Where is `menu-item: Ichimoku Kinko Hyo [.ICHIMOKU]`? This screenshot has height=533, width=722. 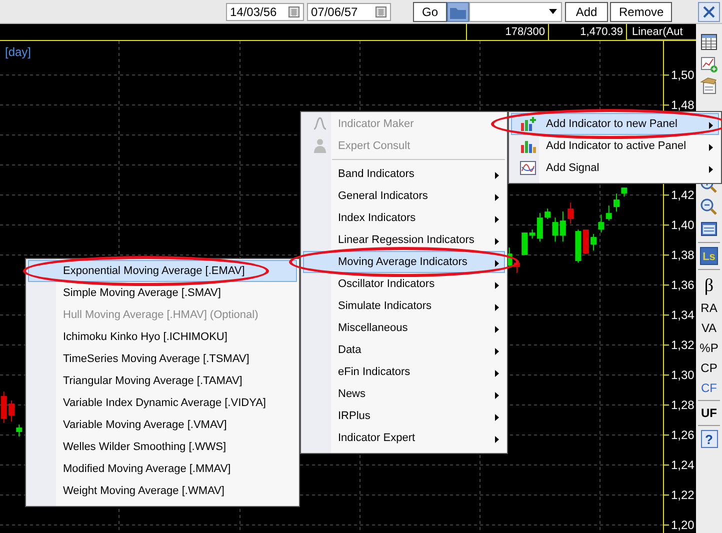
menu-item: Ichimoku Kinko Hyo [.ICHIMOKU] is located at coordinates (162, 337).